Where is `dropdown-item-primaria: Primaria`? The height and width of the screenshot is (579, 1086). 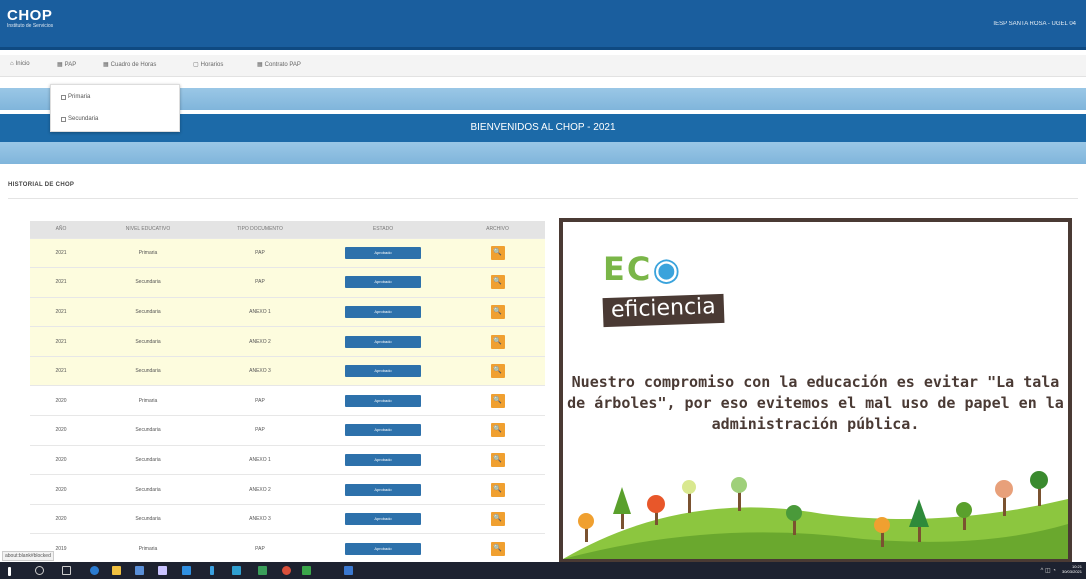
dropdown-item-primaria: Primaria is located at coordinates (75, 97).